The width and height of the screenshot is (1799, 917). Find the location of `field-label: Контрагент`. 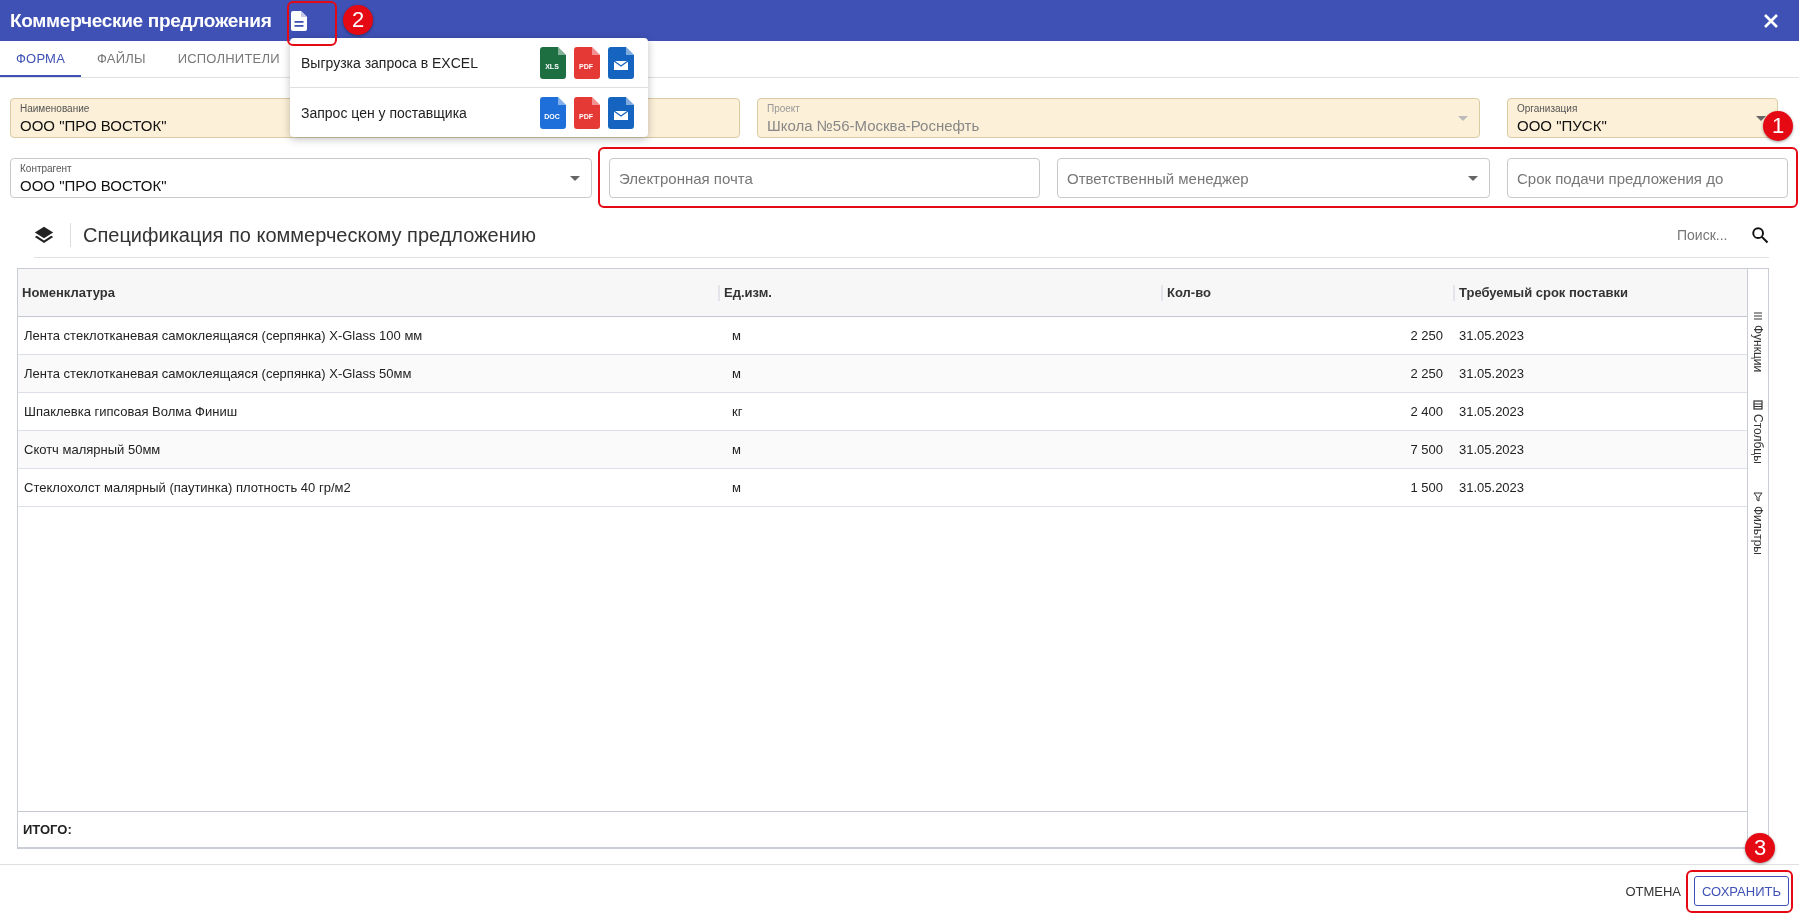

field-label: Контрагент is located at coordinates (46, 168).